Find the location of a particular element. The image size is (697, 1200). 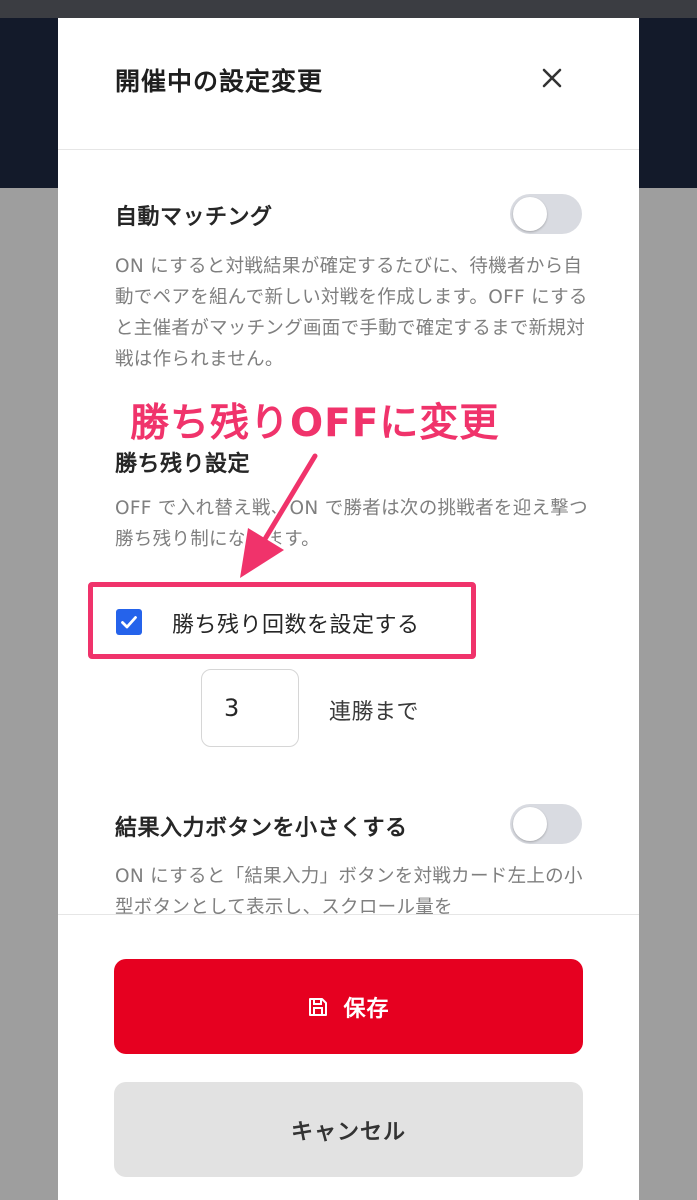

status-bar is located at coordinates (348, 9).